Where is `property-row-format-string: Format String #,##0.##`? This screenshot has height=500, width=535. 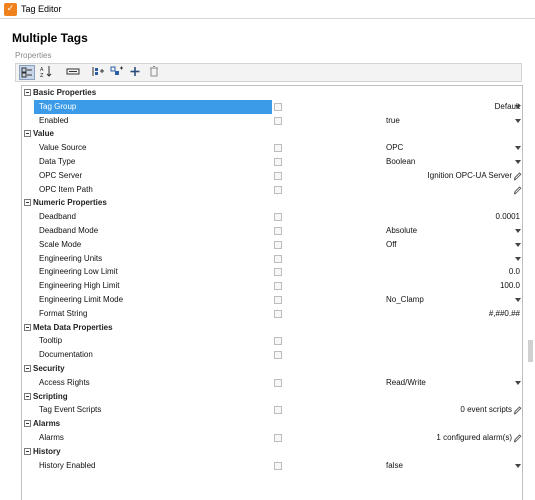
property-row-format-string: Format String #,##0.## is located at coordinates (272, 314).